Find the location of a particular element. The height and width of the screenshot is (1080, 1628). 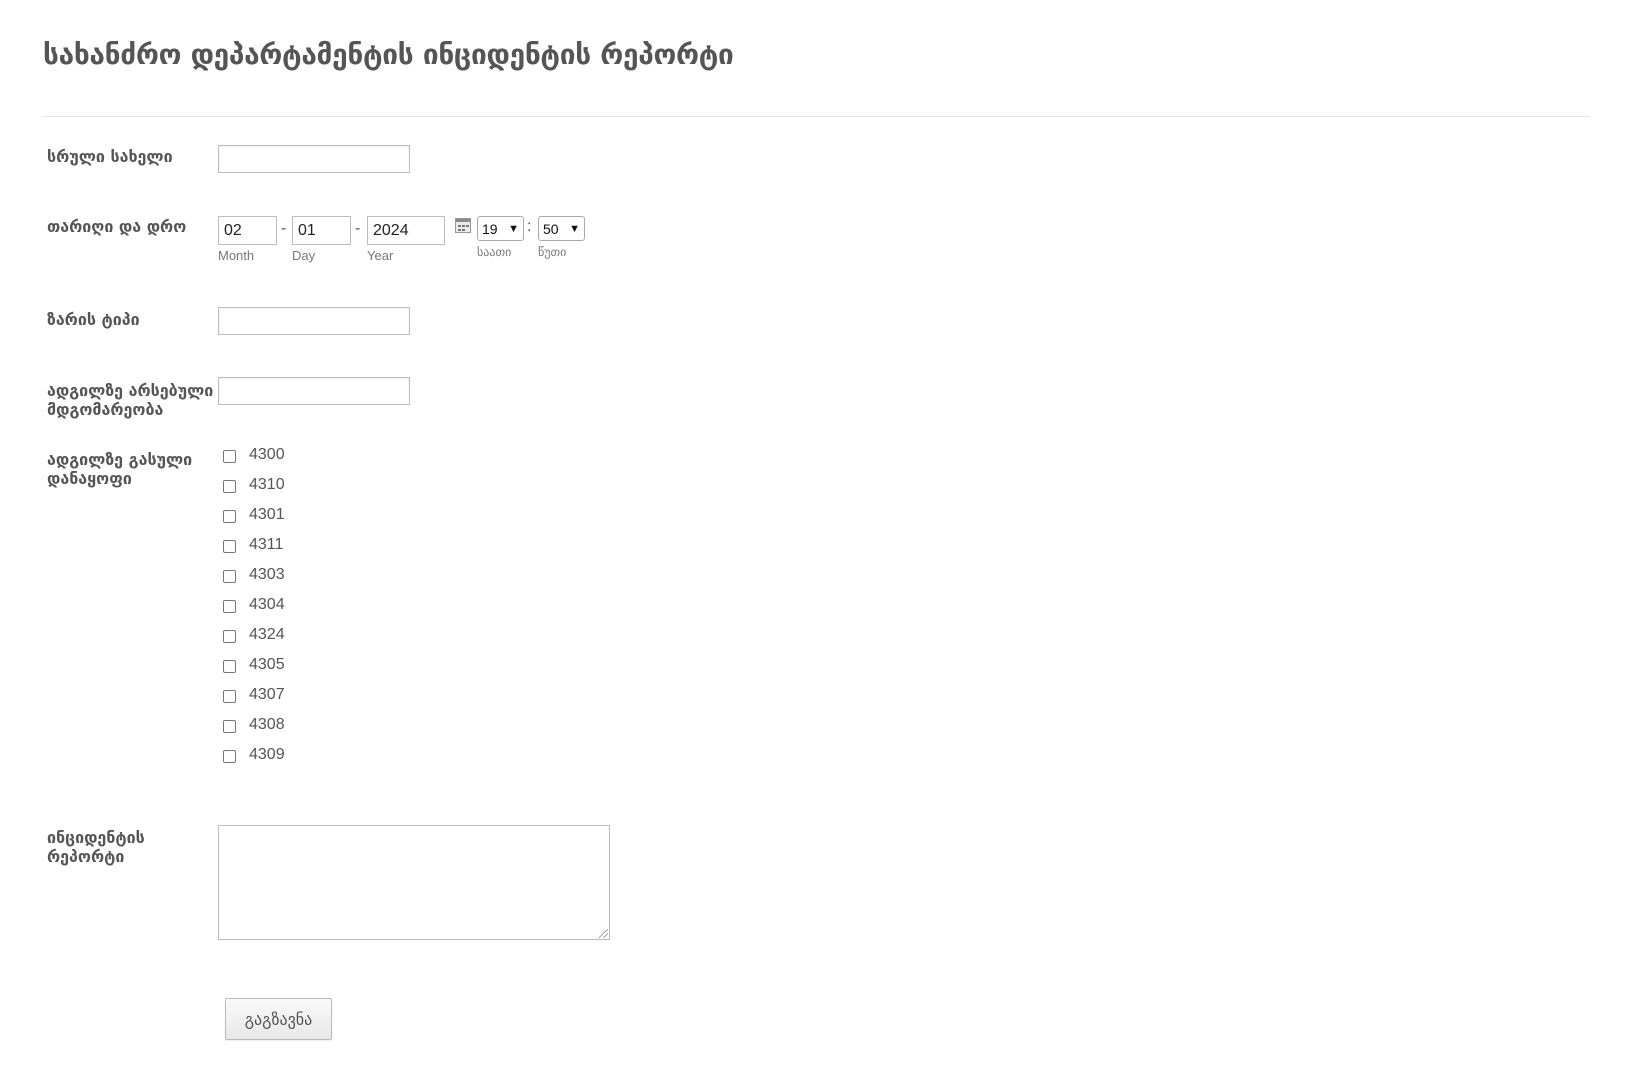

calendar-icon is located at coordinates (463, 225).